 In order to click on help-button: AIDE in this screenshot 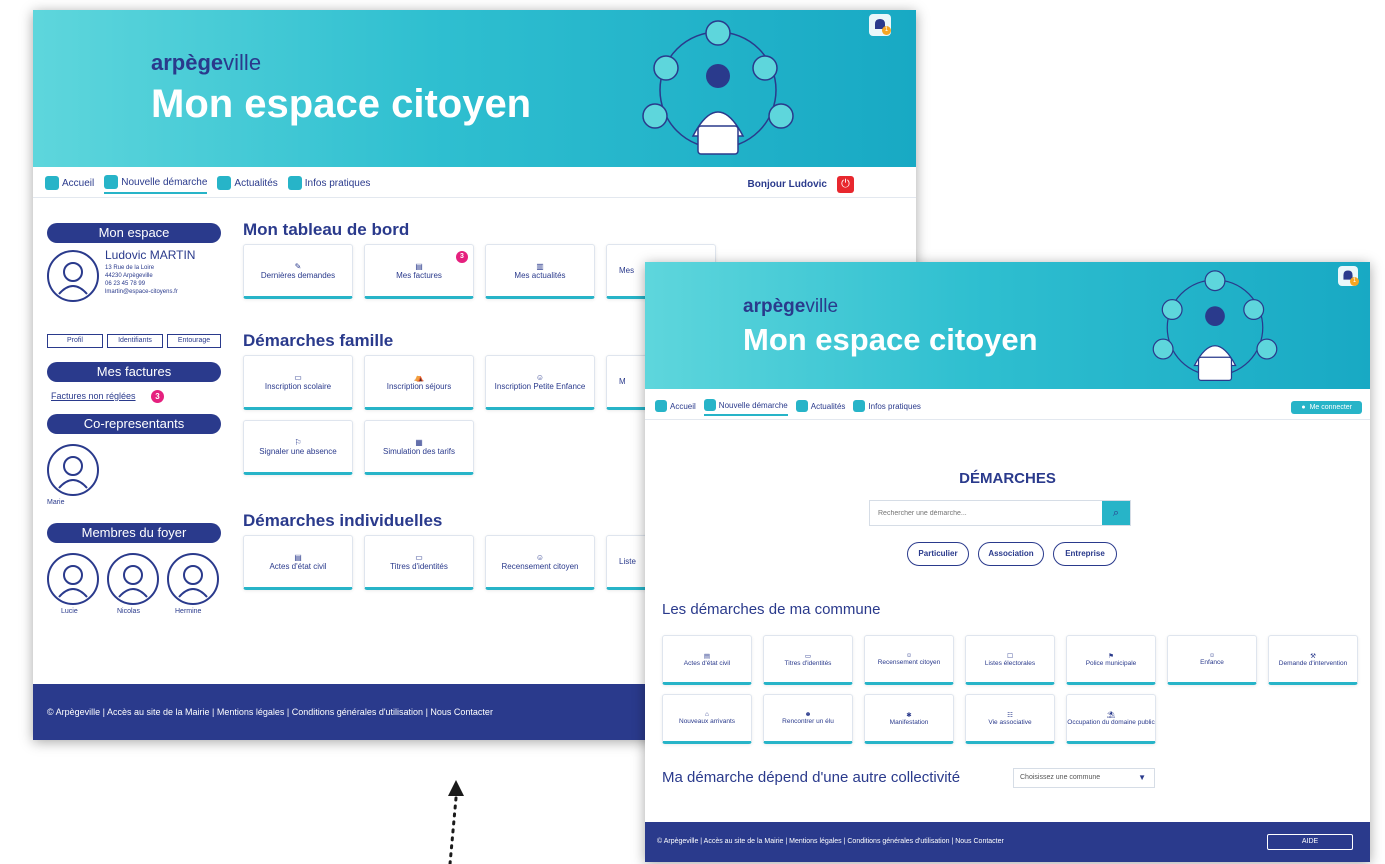, I will do `click(1310, 842)`.